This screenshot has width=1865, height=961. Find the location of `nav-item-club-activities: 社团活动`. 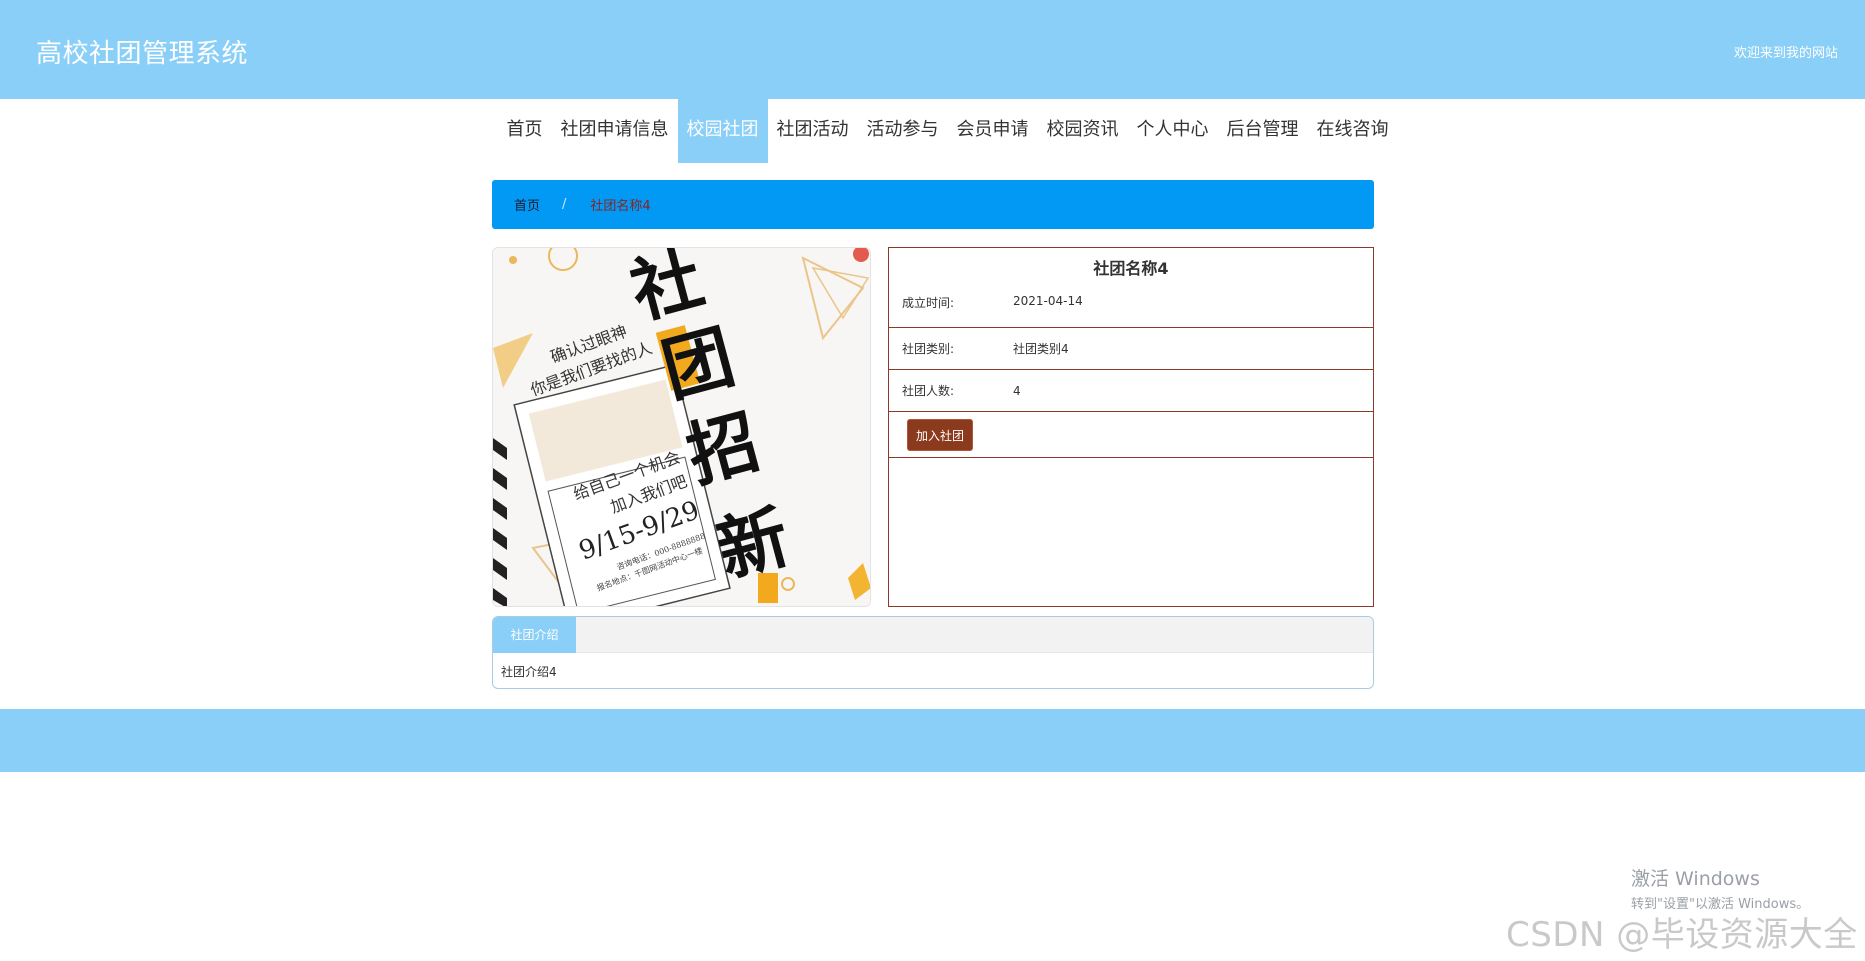

nav-item-club-activities: 社团活动 is located at coordinates (813, 131).